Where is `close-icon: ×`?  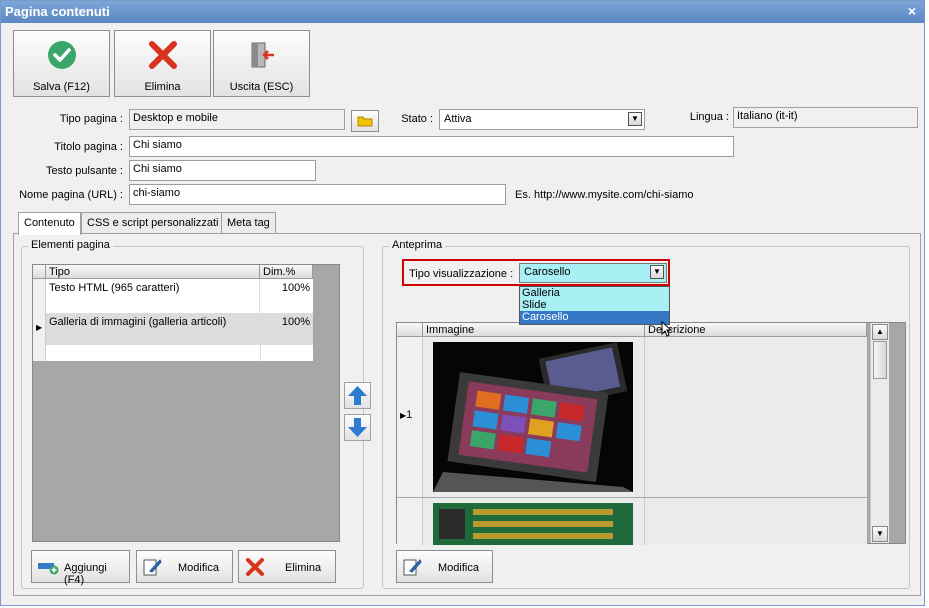
close-icon: × is located at coordinates (912, 11).